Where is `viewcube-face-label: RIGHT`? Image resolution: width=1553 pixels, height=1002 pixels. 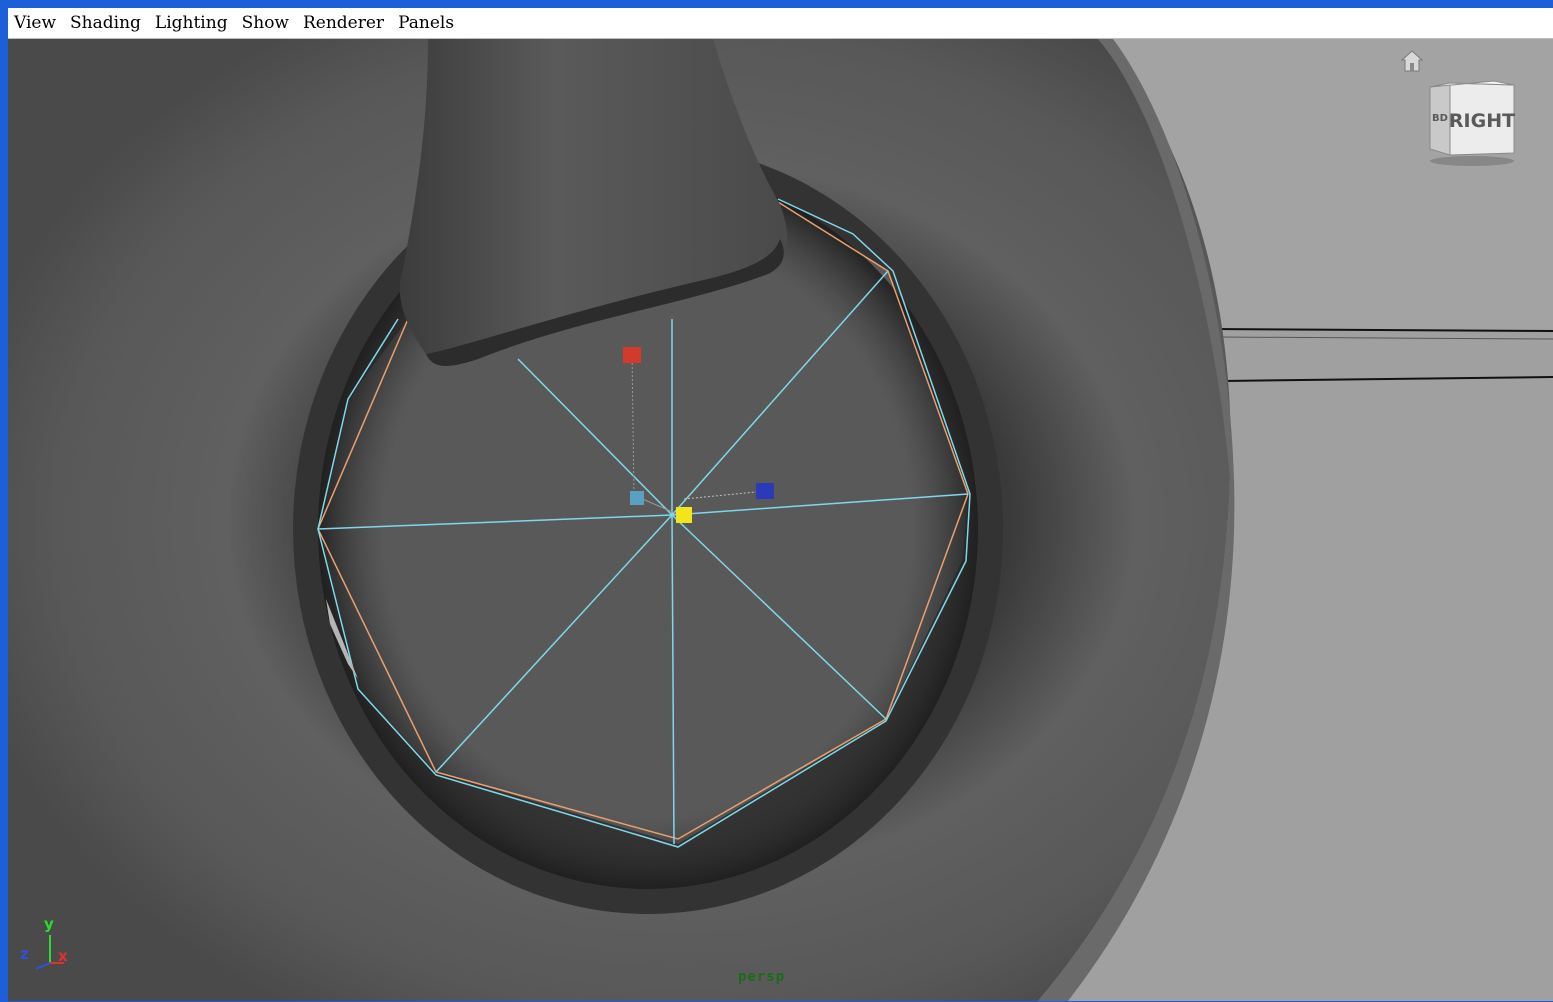 viewcube-face-label: RIGHT is located at coordinates (1482, 121).